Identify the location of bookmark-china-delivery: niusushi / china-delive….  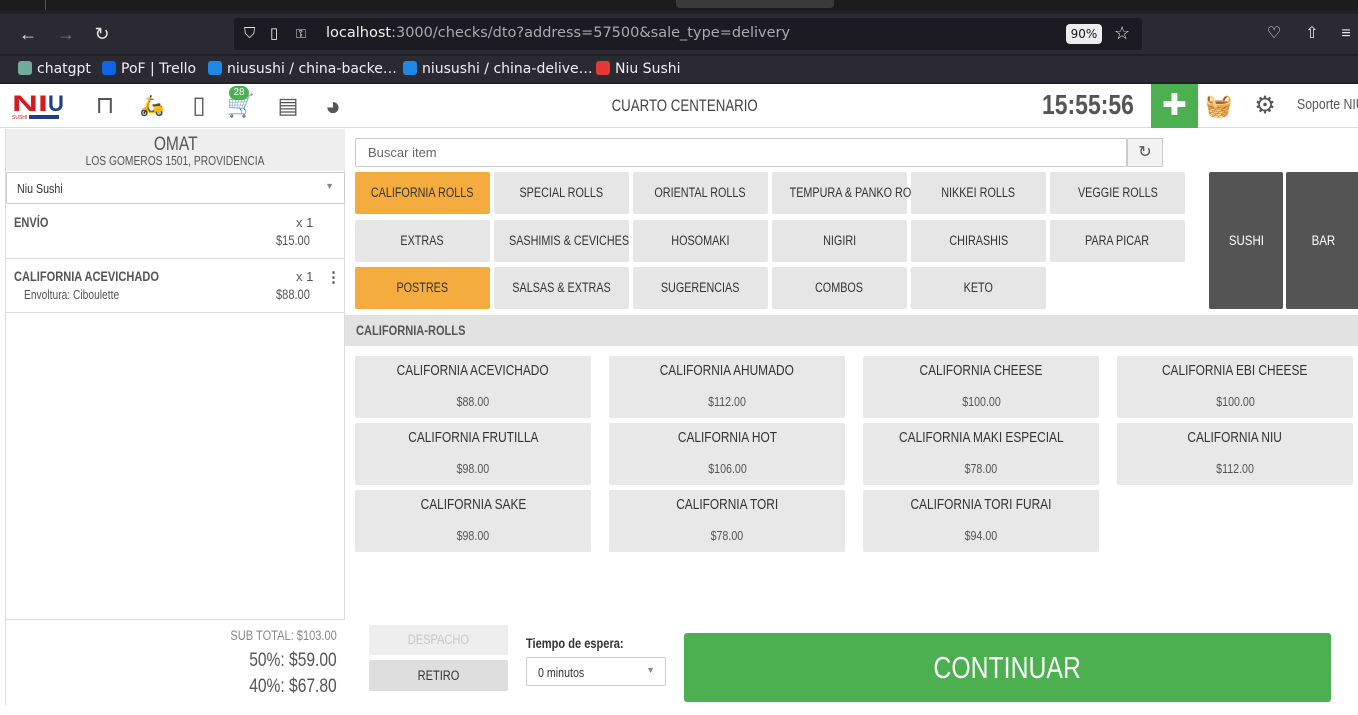
(498, 69).